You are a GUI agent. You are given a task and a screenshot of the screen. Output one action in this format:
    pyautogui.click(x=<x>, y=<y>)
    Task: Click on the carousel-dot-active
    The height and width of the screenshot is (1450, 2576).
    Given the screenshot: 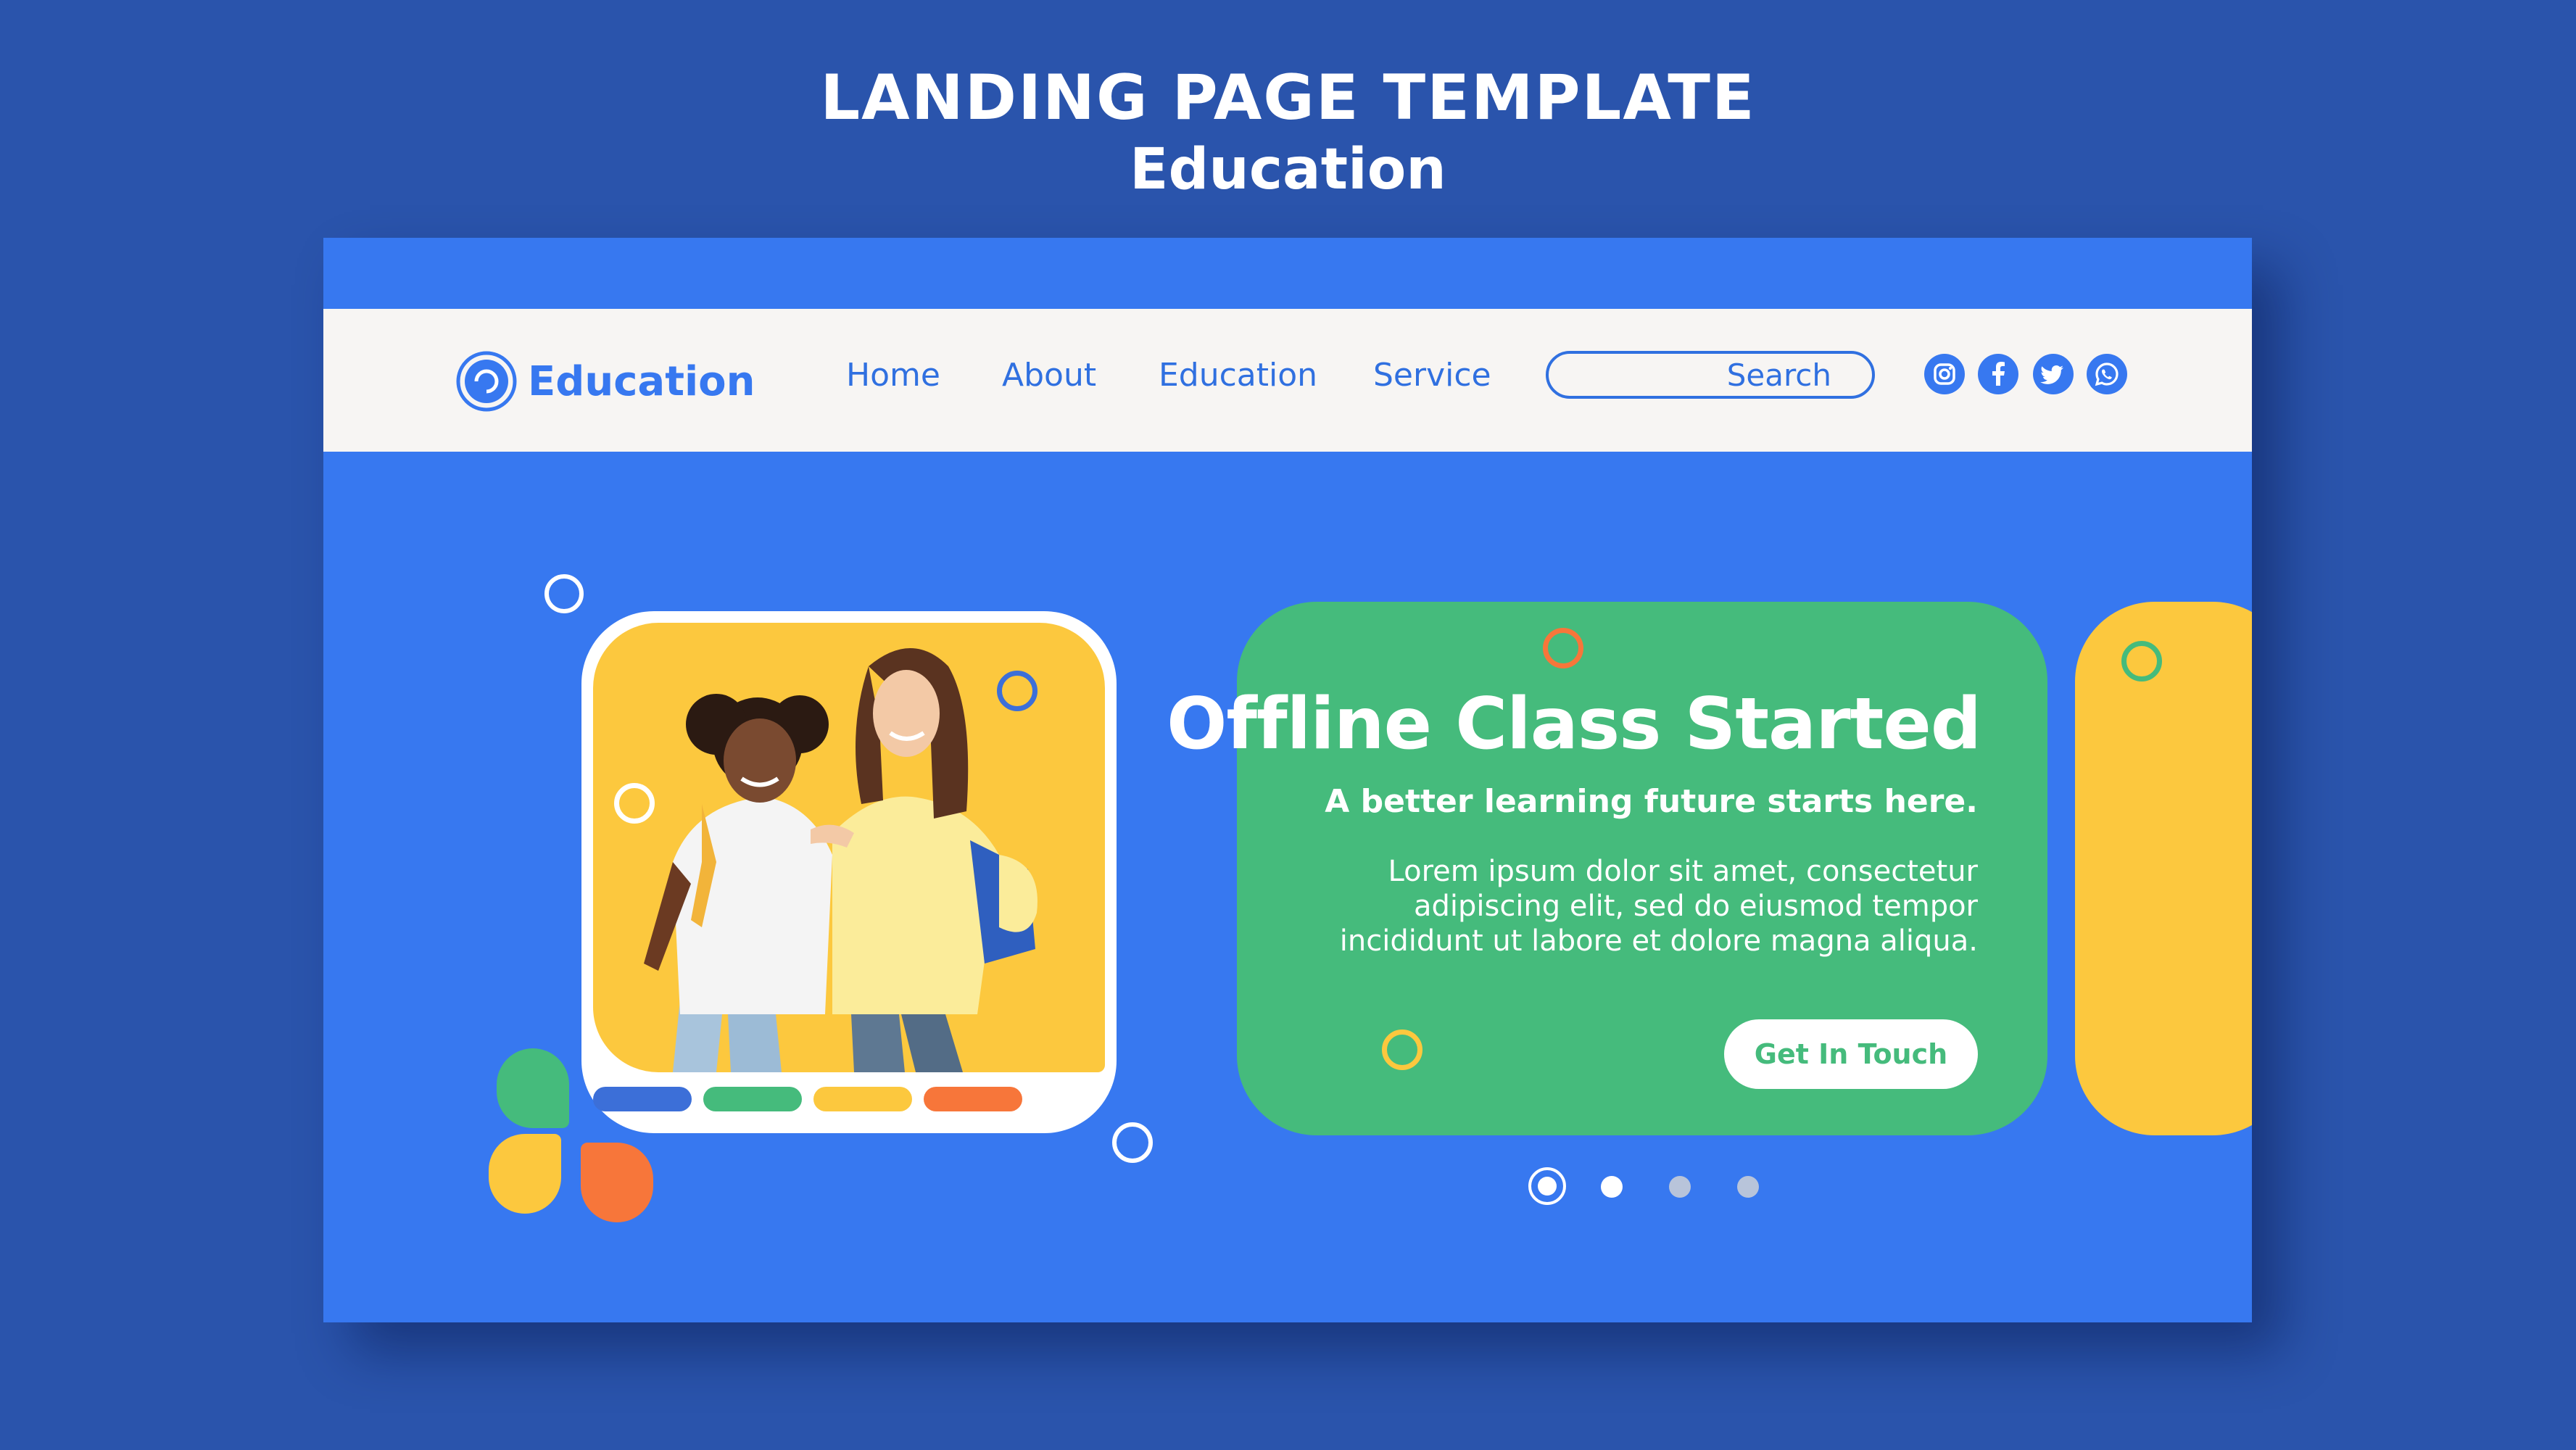 What is the action you would take?
    pyautogui.click(x=1547, y=1186)
    